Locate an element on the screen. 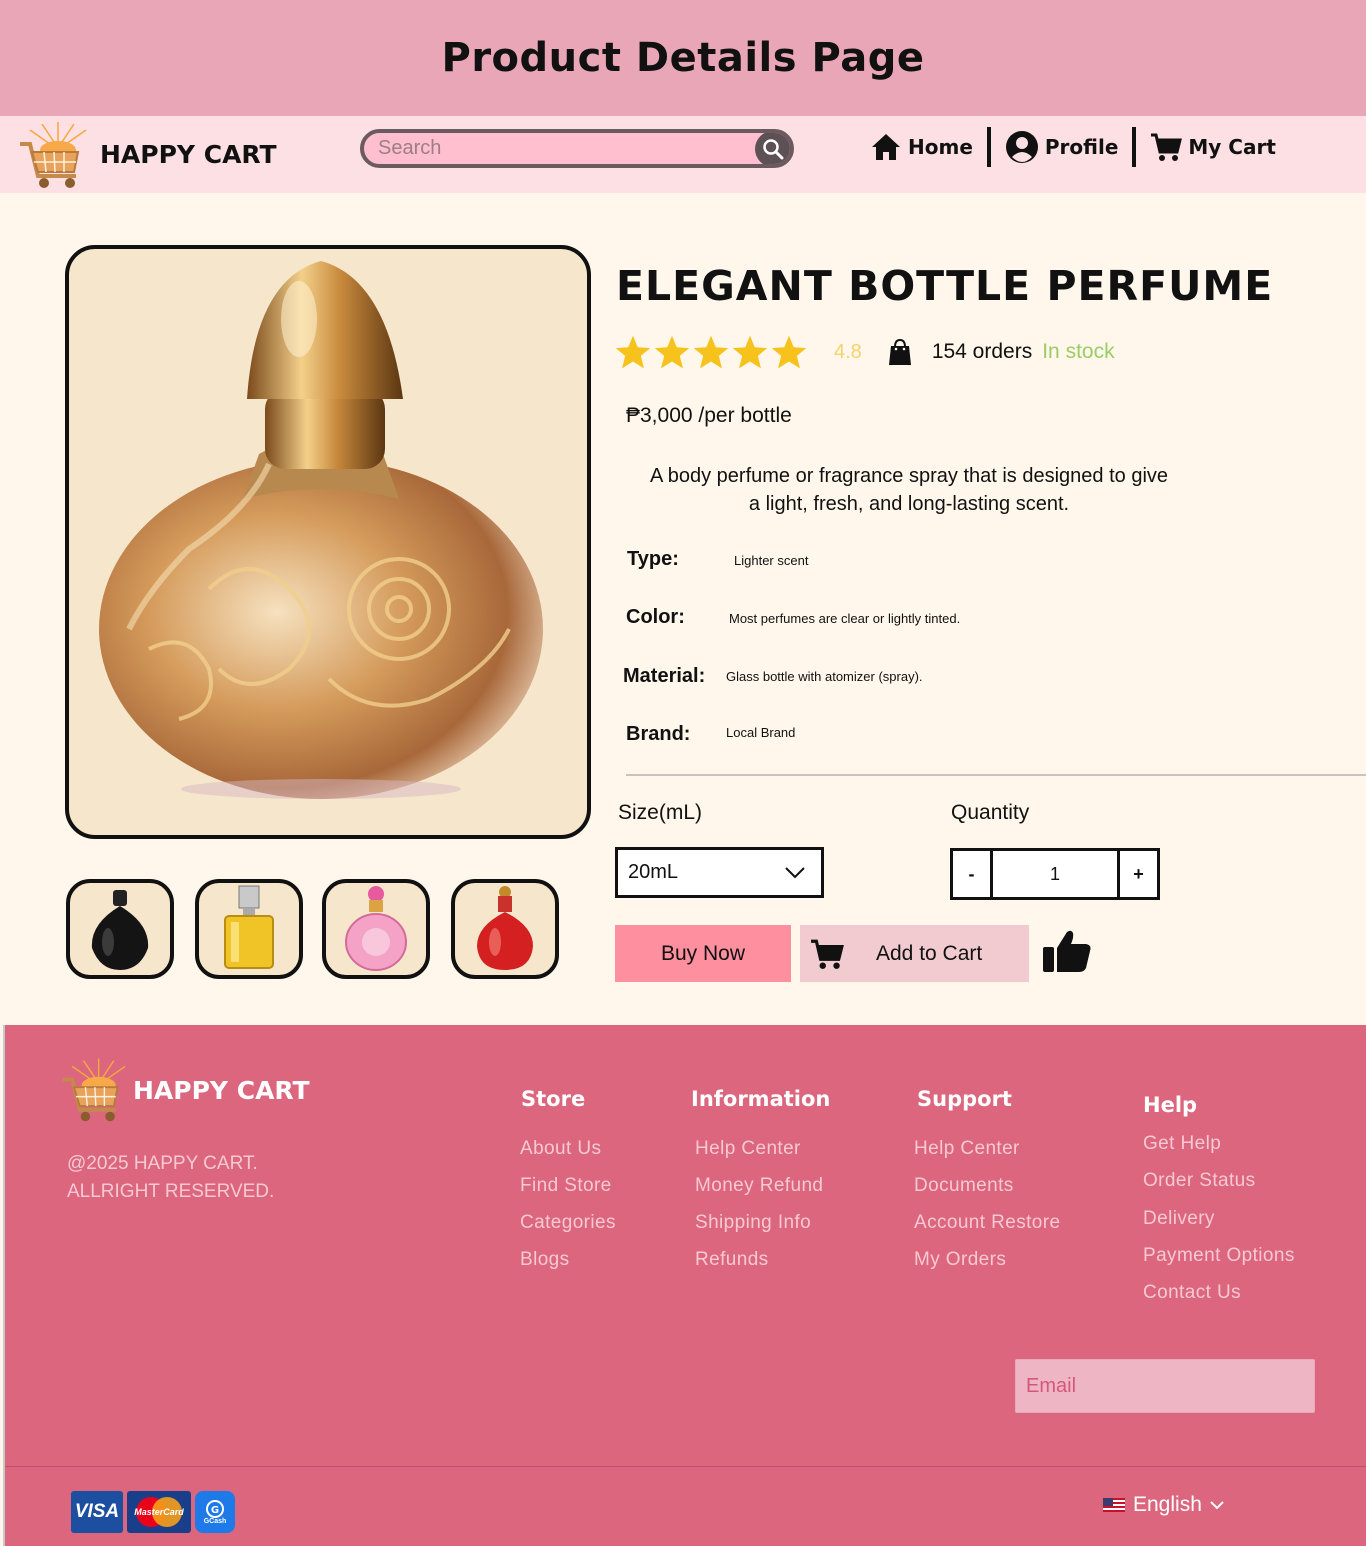 This screenshot has height=1546, width=1366. footer-link: Money Refund is located at coordinates (759, 1186).